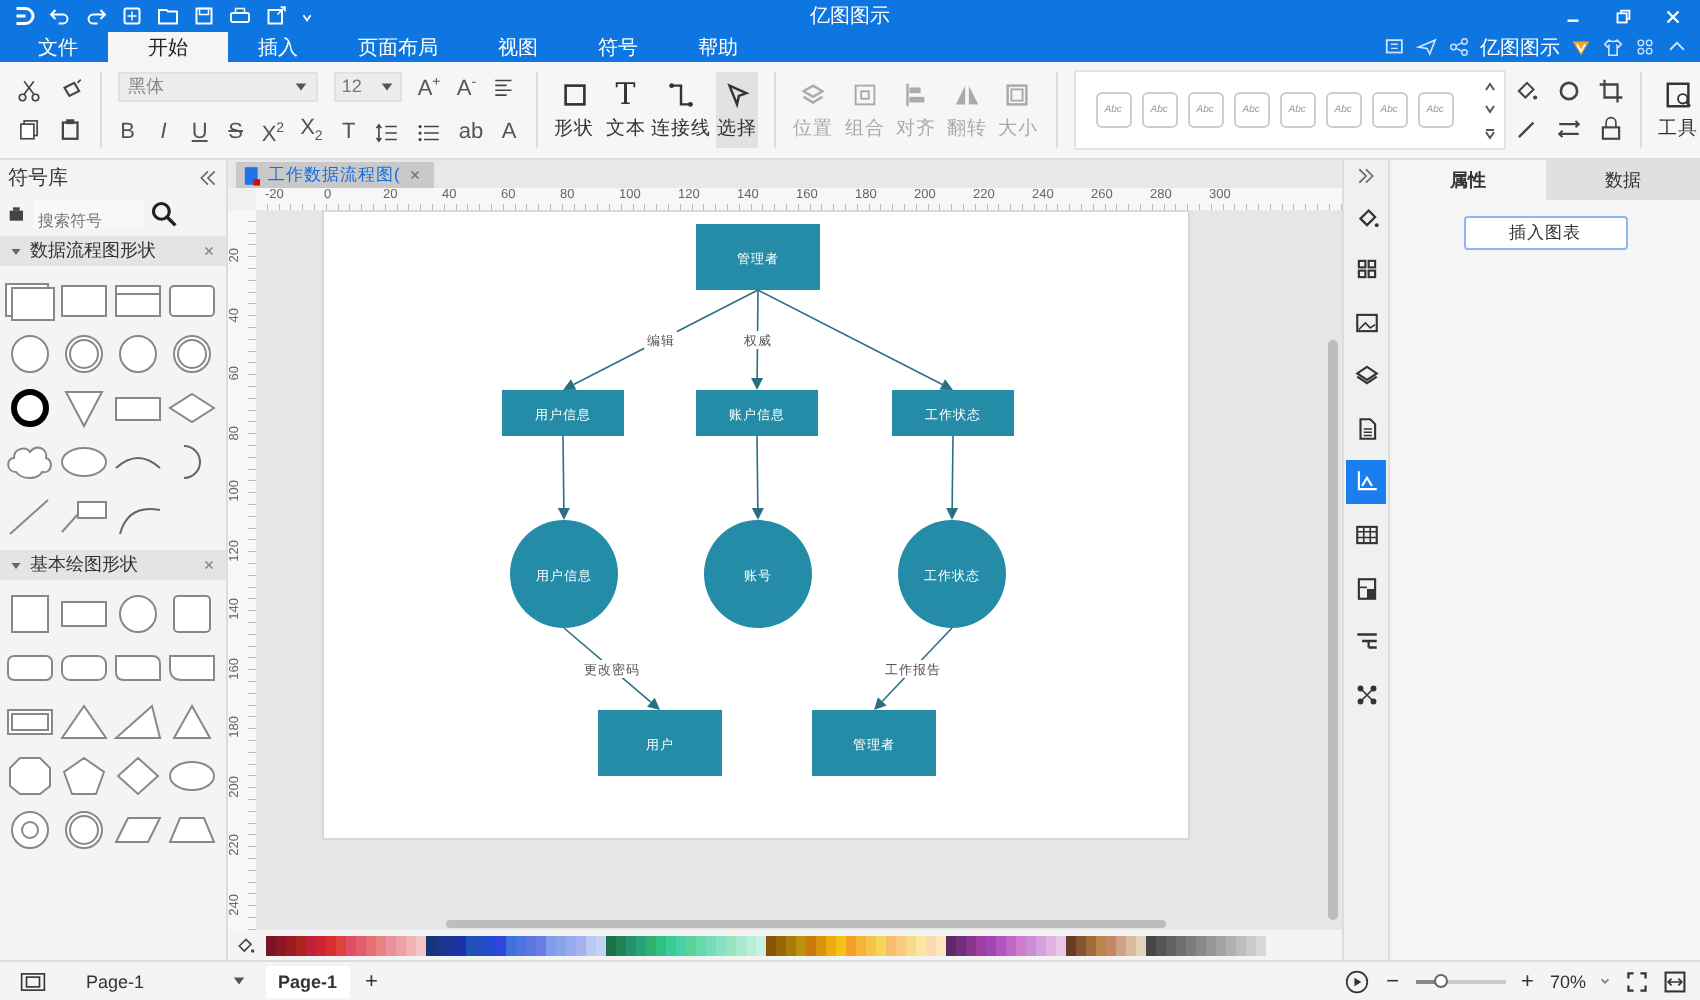 The height and width of the screenshot is (1000, 1700). What do you see at coordinates (466, 87) in the screenshot?
I see `font-size-button: A$^{-}$` at bounding box center [466, 87].